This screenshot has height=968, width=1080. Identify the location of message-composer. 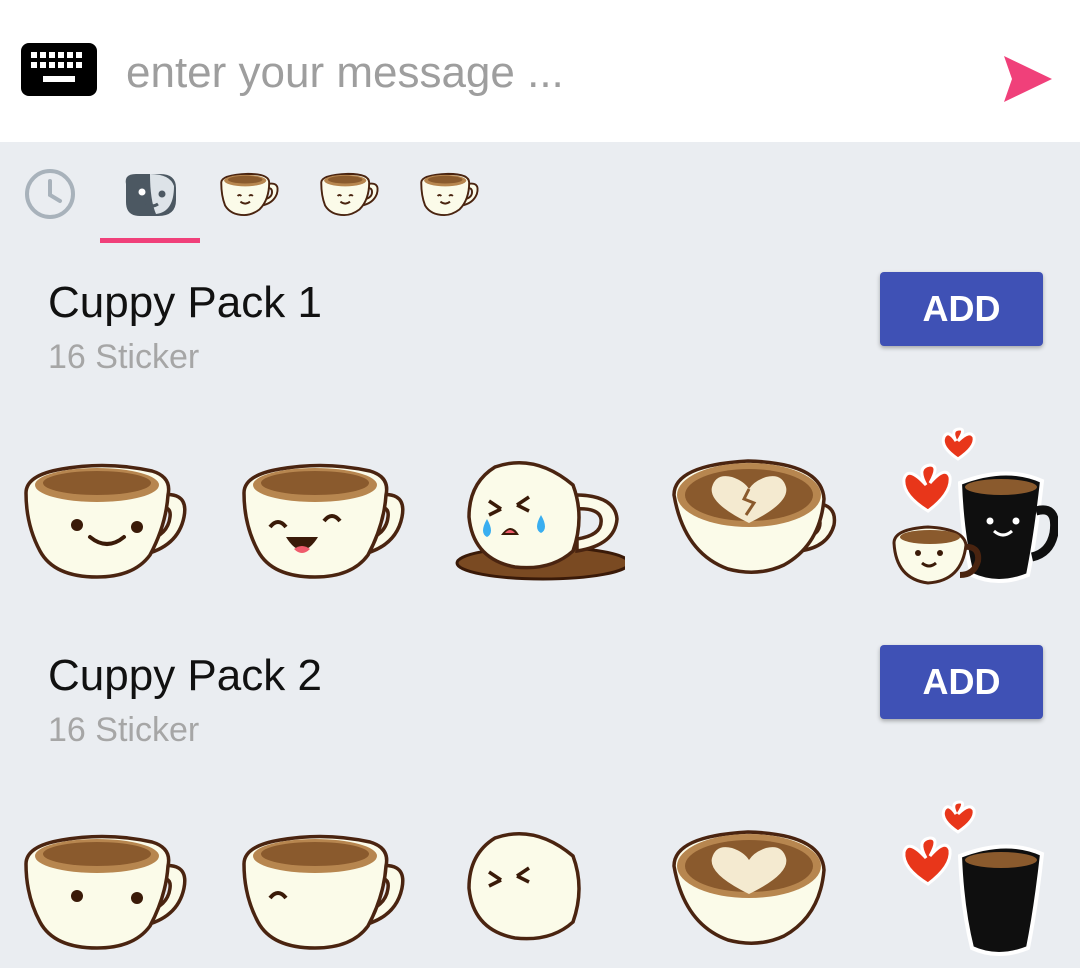
(540, 71).